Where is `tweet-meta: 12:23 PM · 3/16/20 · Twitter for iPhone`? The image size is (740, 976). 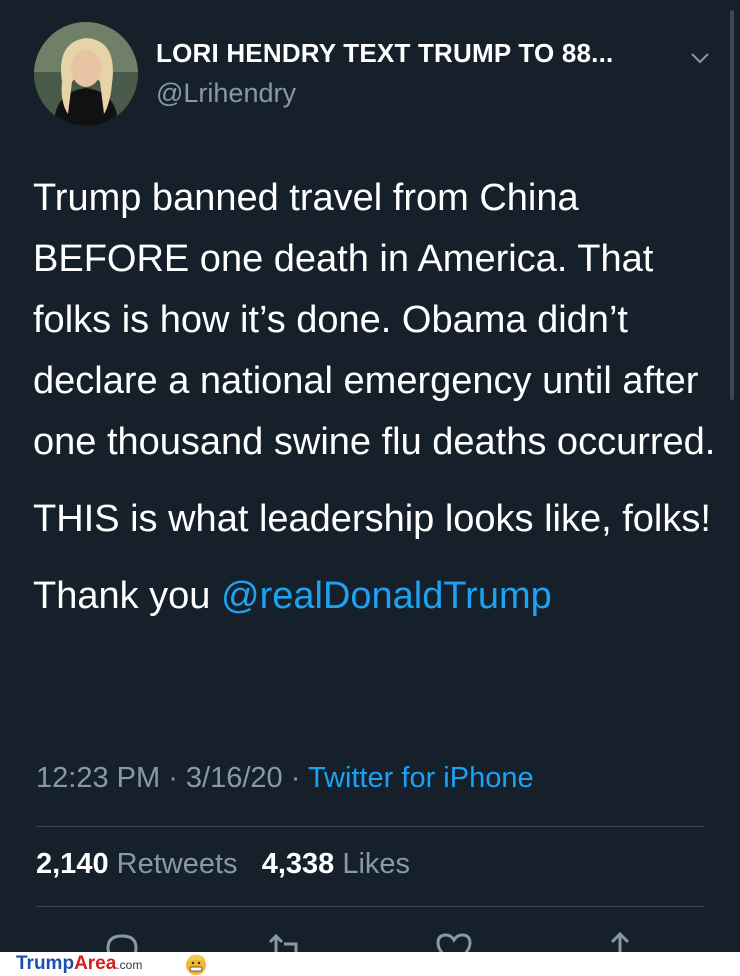 tweet-meta: 12:23 PM · 3/16/20 · Twitter for iPhone is located at coordinates (285, 778).